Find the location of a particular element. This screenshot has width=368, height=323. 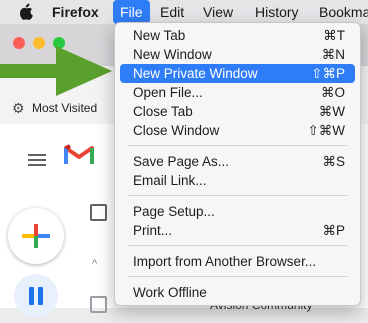

gear-icon: ⚙ is located at coordinates (18, 108).